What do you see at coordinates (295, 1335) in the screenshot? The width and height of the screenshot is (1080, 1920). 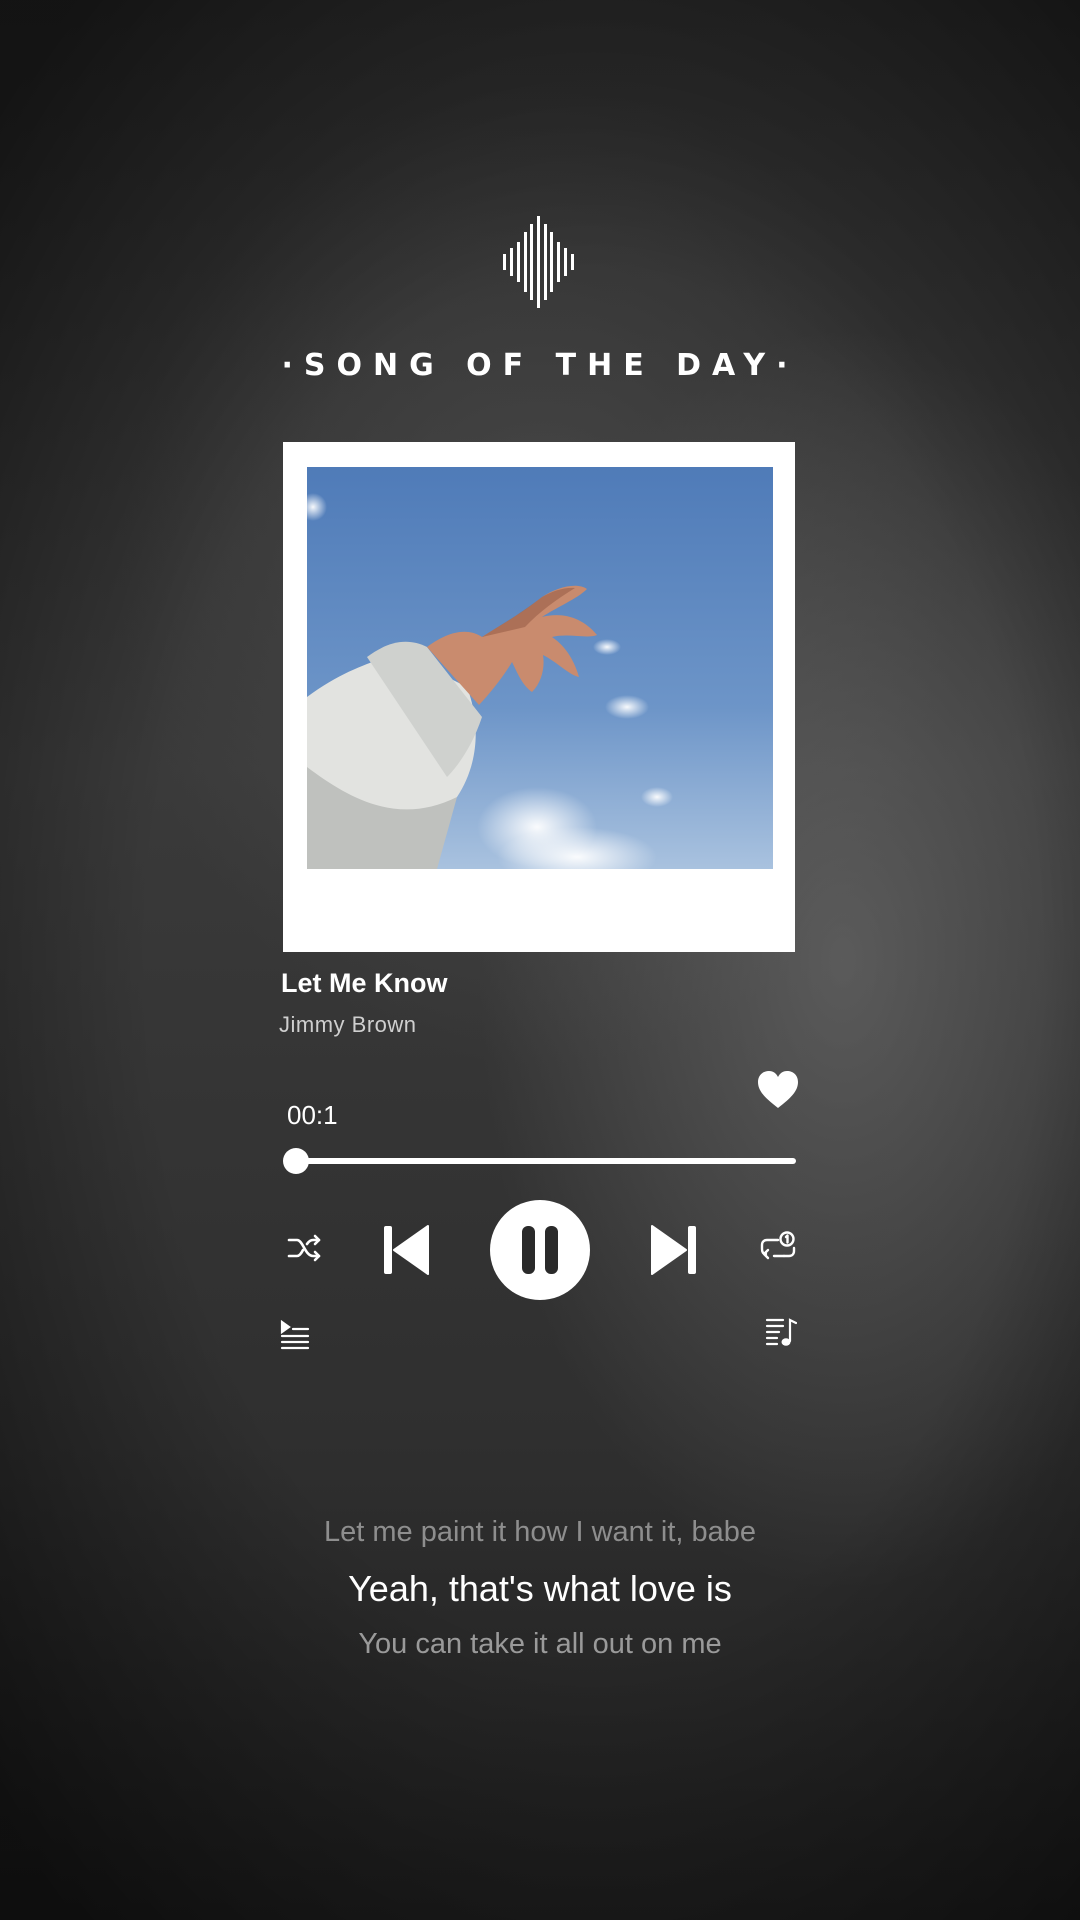 I see `queue-list-icon` at bounding box center [295, 1335].